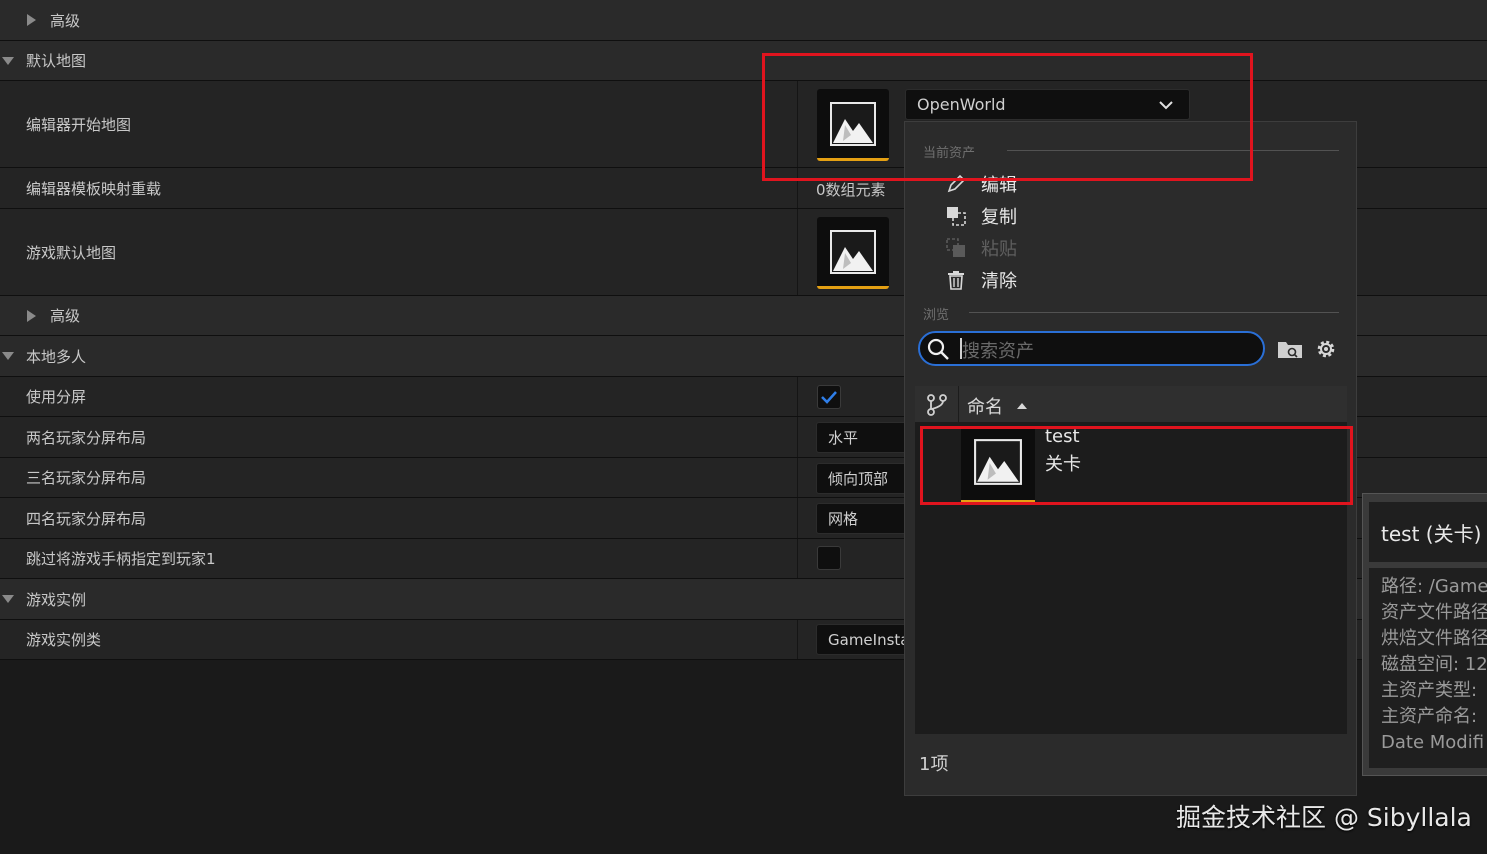  I want to click on row-label: 编辑器模板映射重载, so click(94, 188).